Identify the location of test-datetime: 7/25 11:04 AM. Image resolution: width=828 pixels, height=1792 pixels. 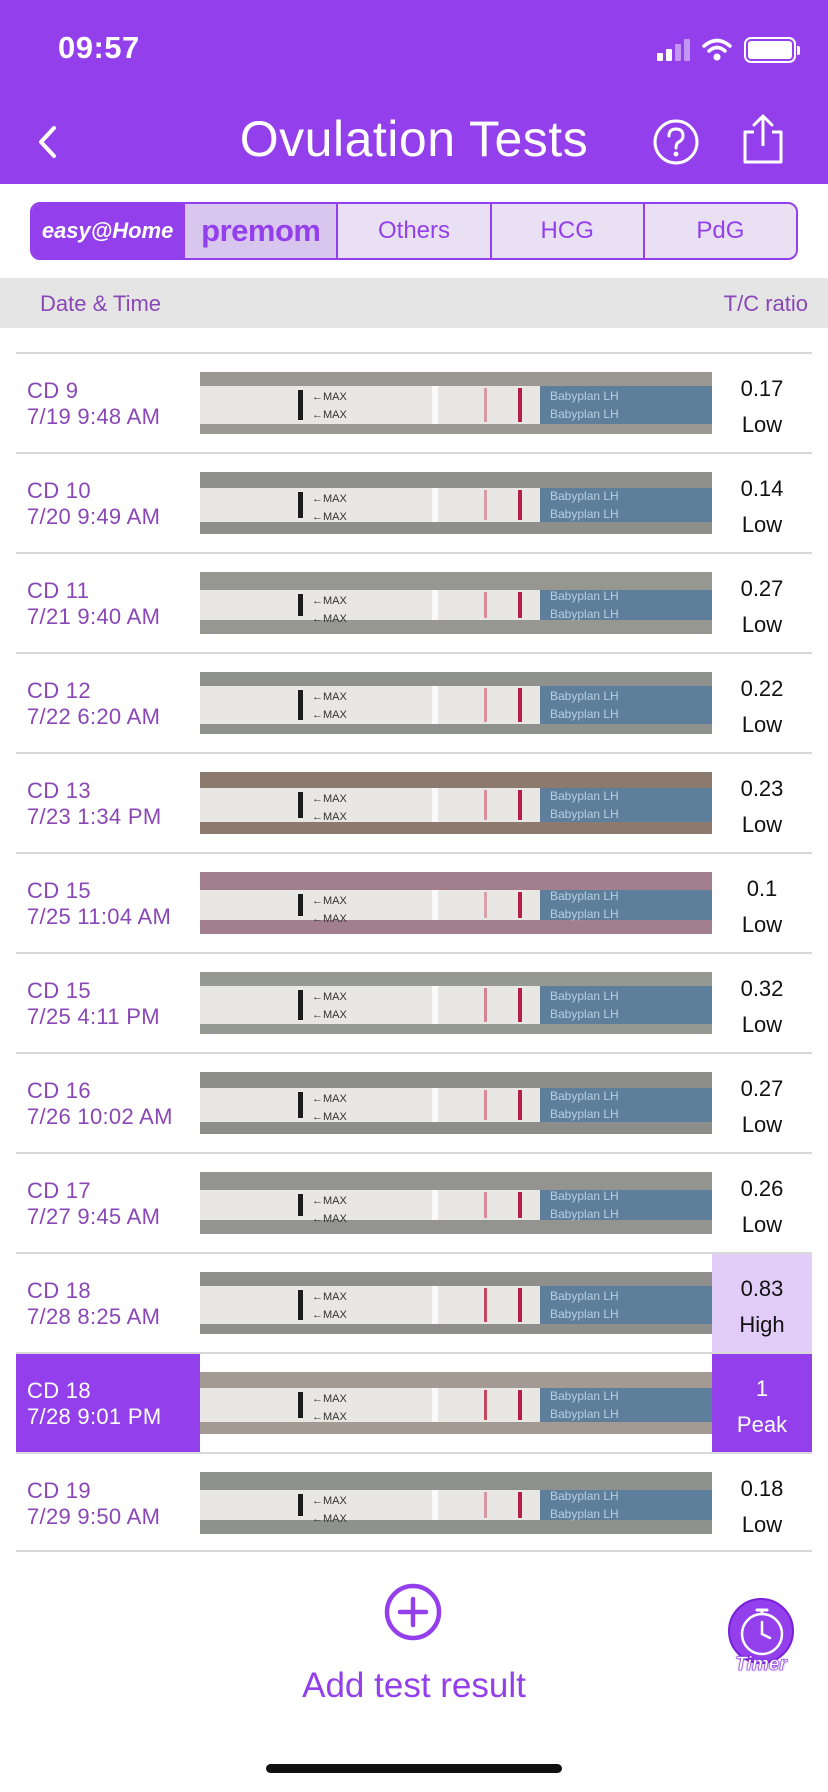
(99, 916).